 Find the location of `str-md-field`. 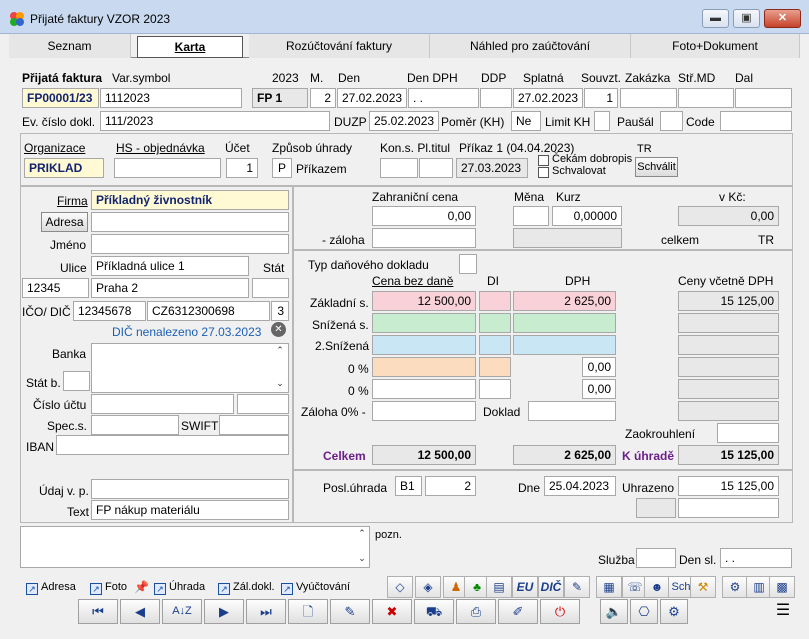

str-md-field is located at coordinates (706, 98).